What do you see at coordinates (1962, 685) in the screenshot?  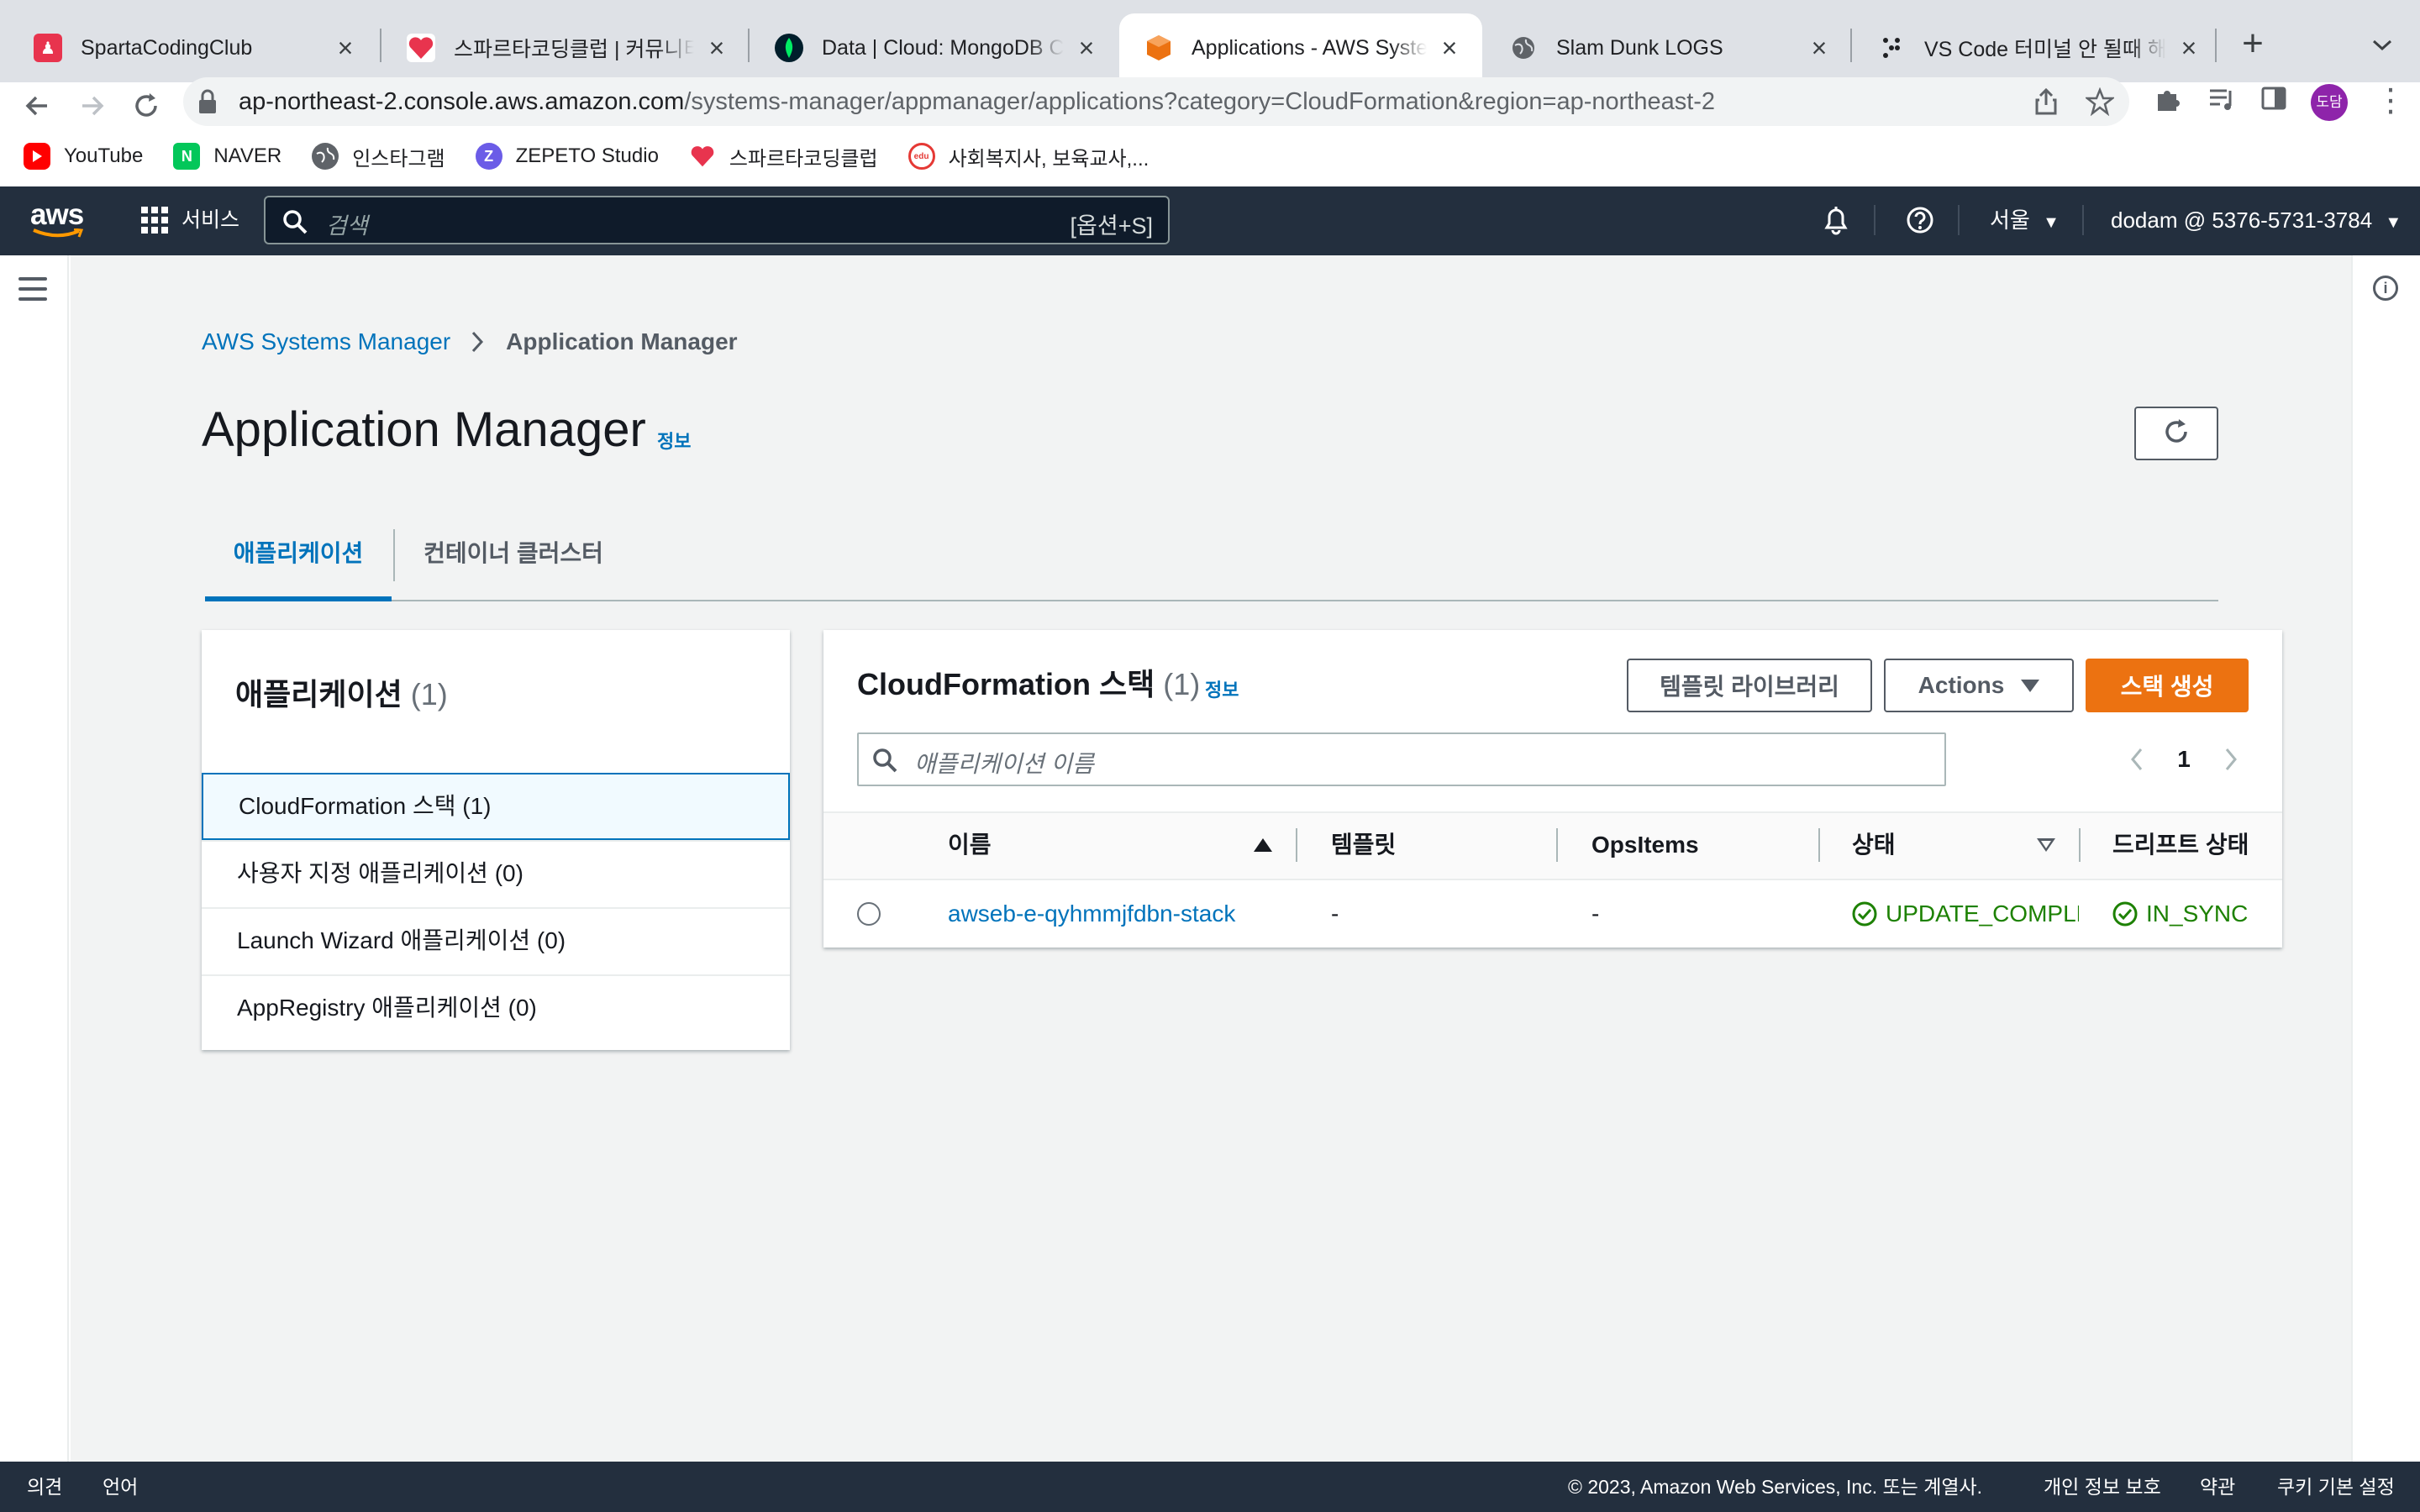 I see `actions-label: Actions` at bounding box center [1962, 685].